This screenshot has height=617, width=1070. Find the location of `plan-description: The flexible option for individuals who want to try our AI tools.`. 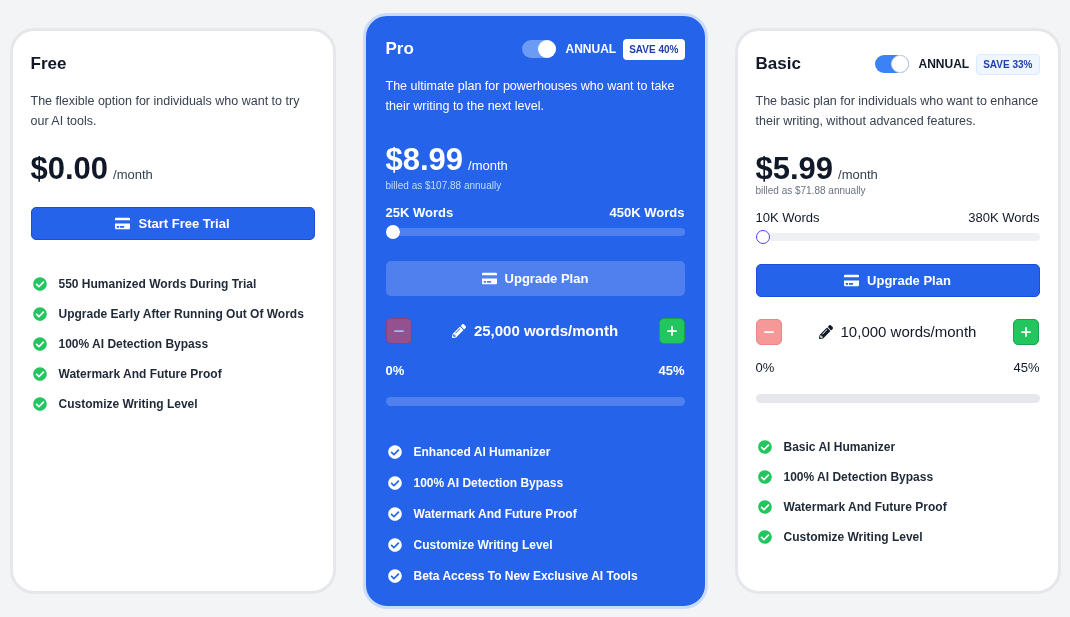

plan-description: The flexible option for individuals who want to try our AI tools. is located at coordinates (165, 111).